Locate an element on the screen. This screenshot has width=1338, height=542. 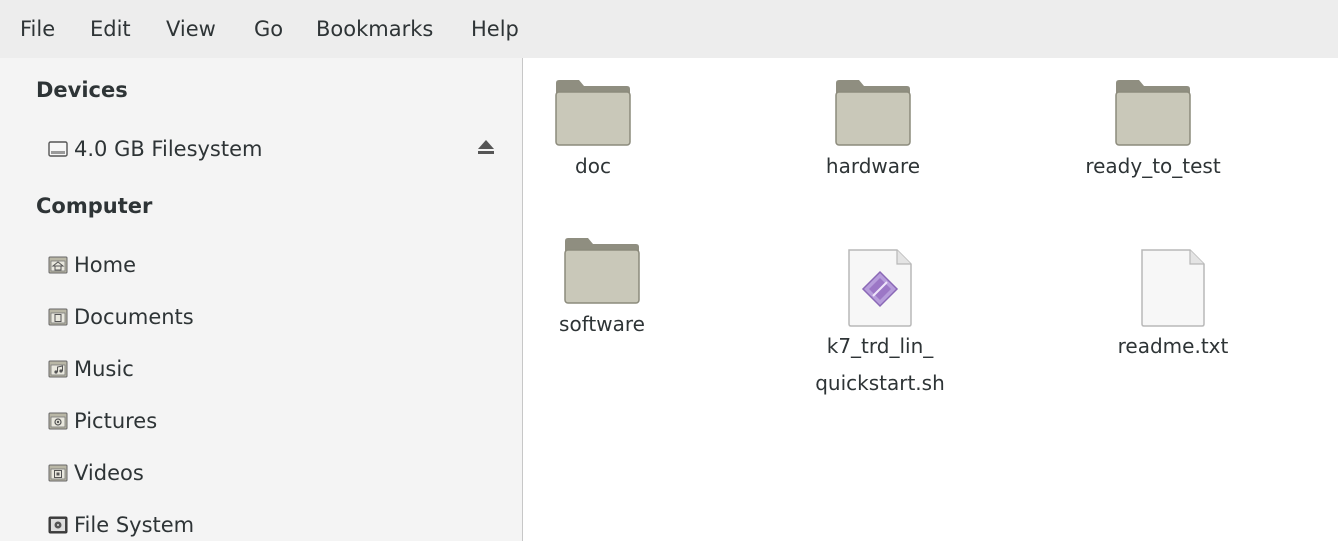
videos-folder-icon is located at coordinates (58, 473).